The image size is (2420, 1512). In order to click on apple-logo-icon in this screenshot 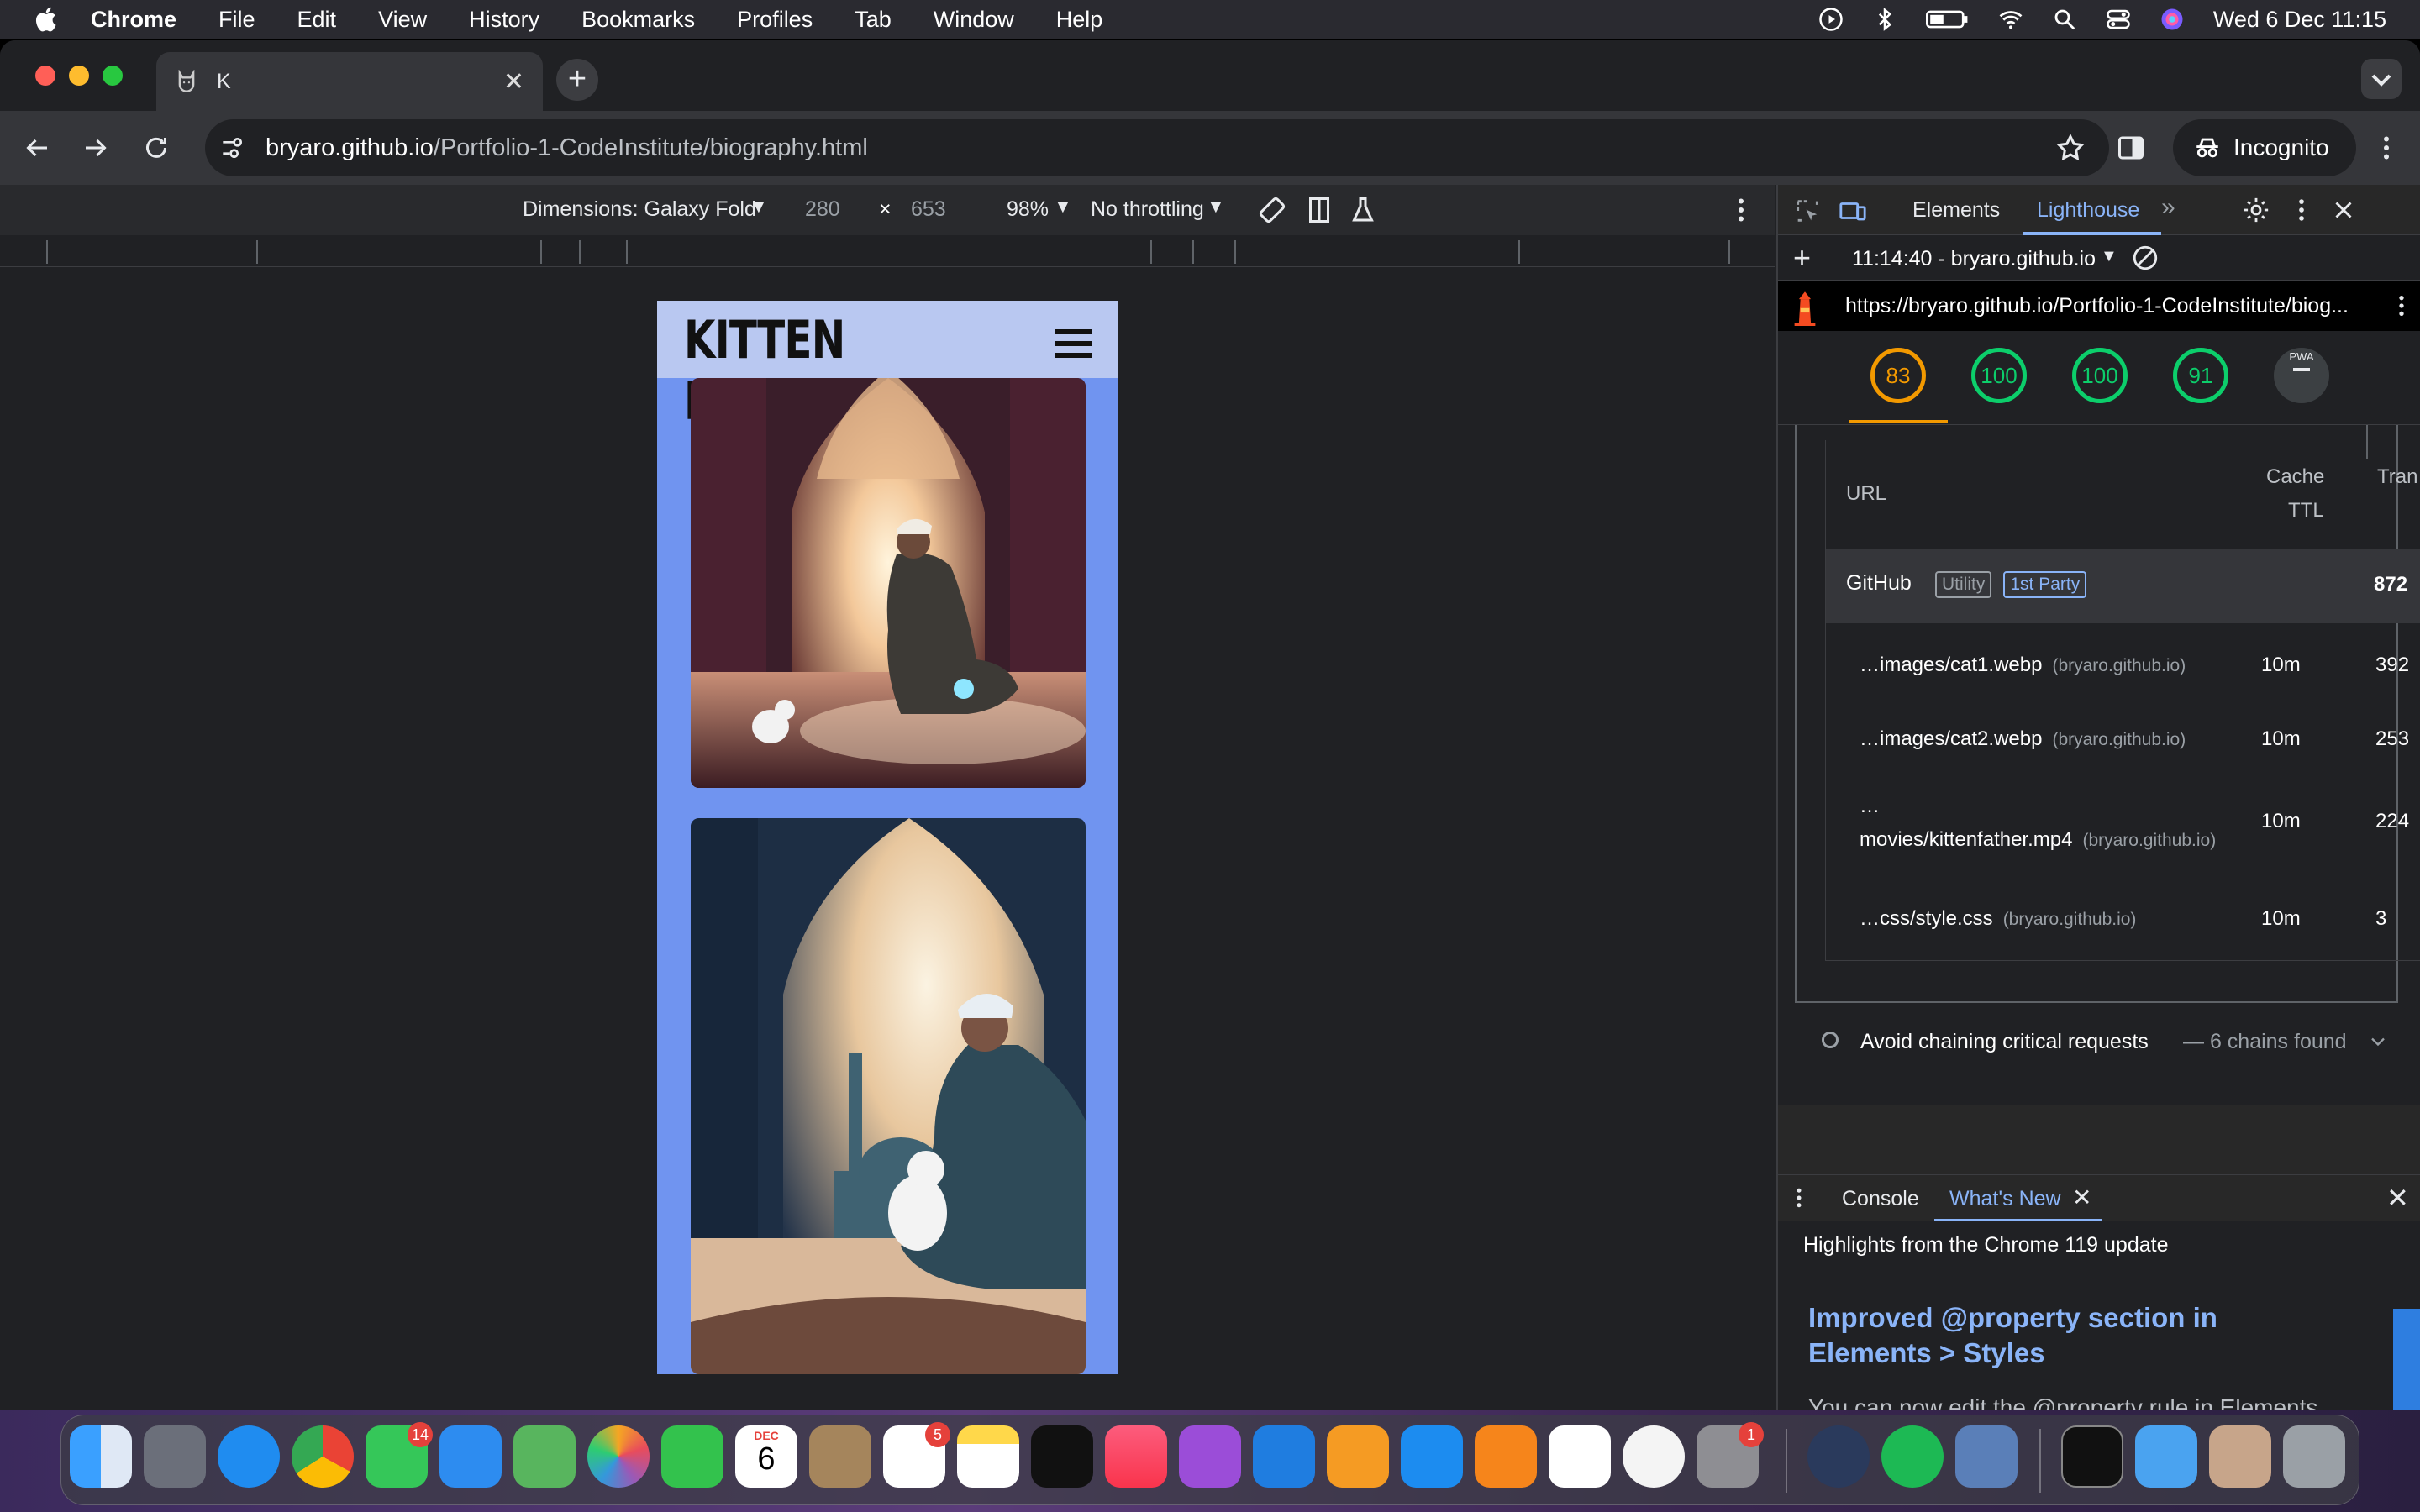, I will do `click(47, 19)`.